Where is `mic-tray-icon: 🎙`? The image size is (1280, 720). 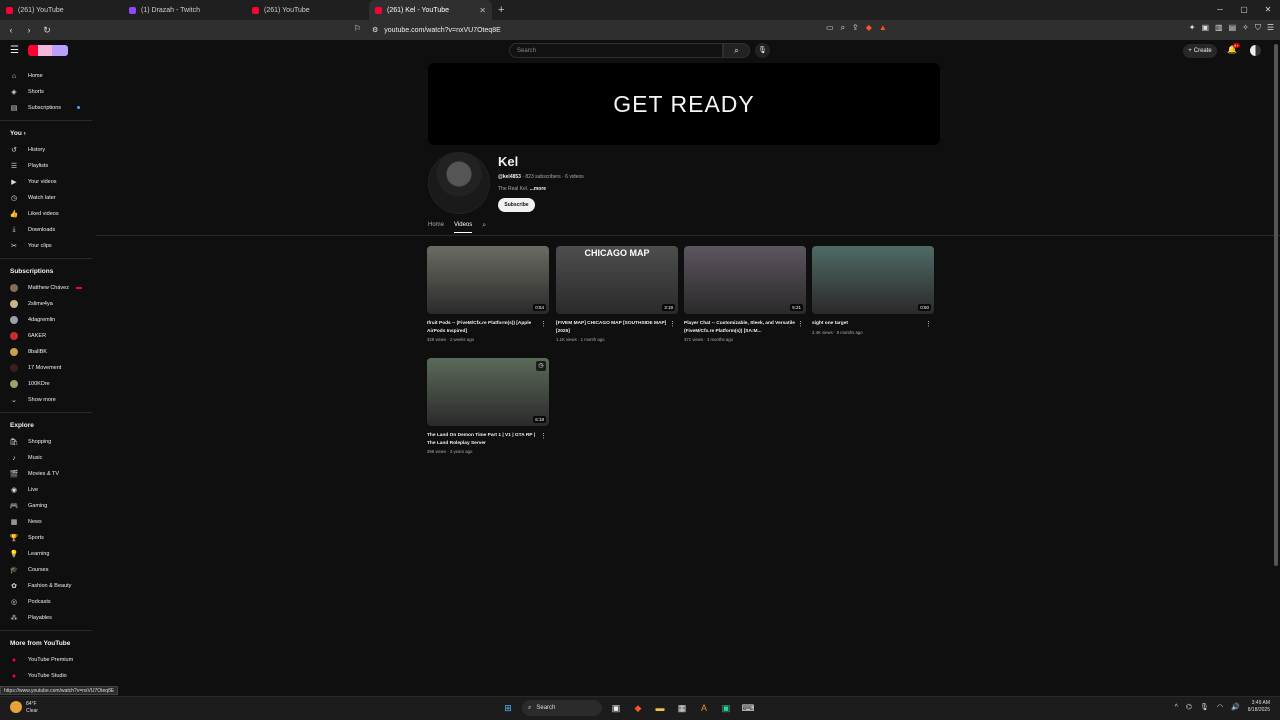
mic-tray-icon: 🎙 is located at coordinates (1204, 707).